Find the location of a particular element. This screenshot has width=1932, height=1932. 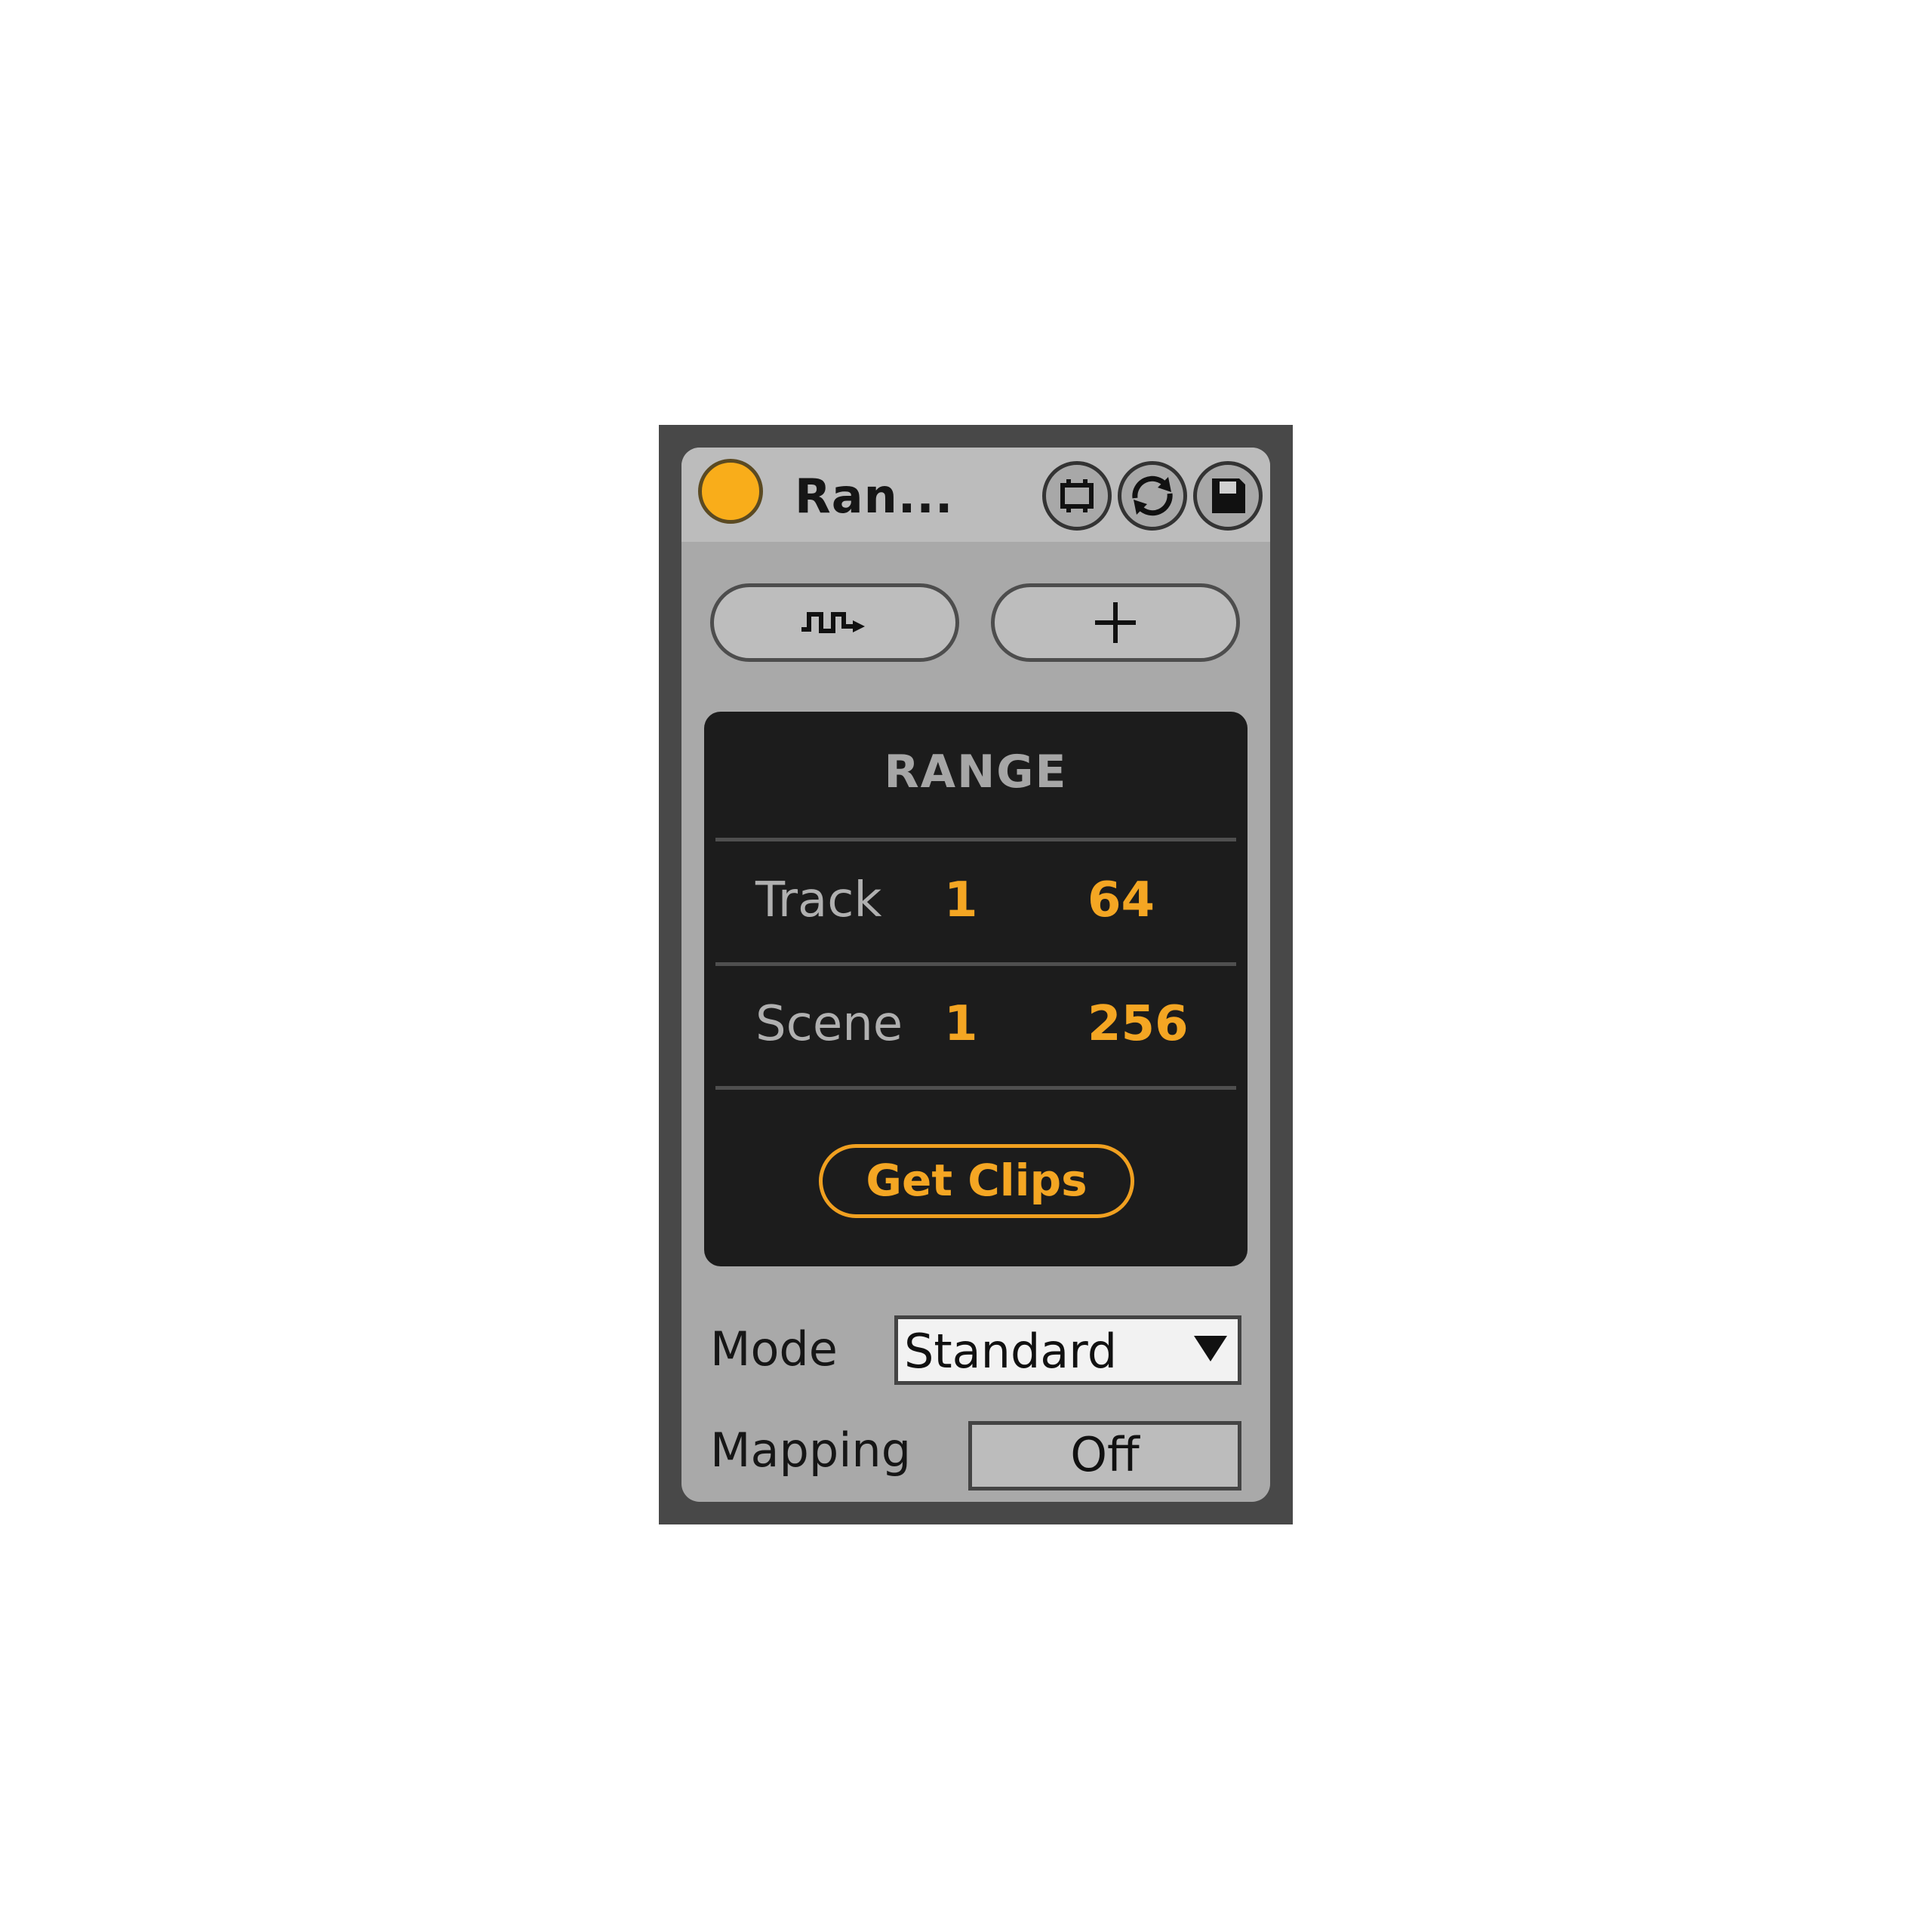

mode-select: Standard is located at coordinates (1067, 1350).